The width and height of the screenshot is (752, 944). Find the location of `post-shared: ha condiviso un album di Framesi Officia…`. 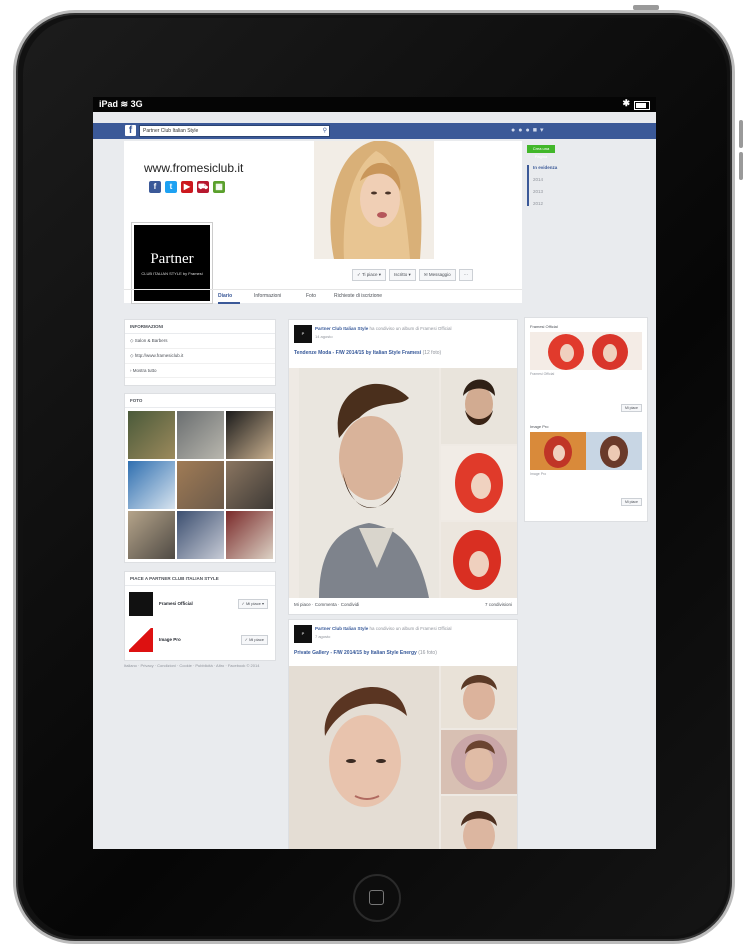

post-shared: ha condiviso un album di Framesi Officia… is located at coordinates (410, 628).